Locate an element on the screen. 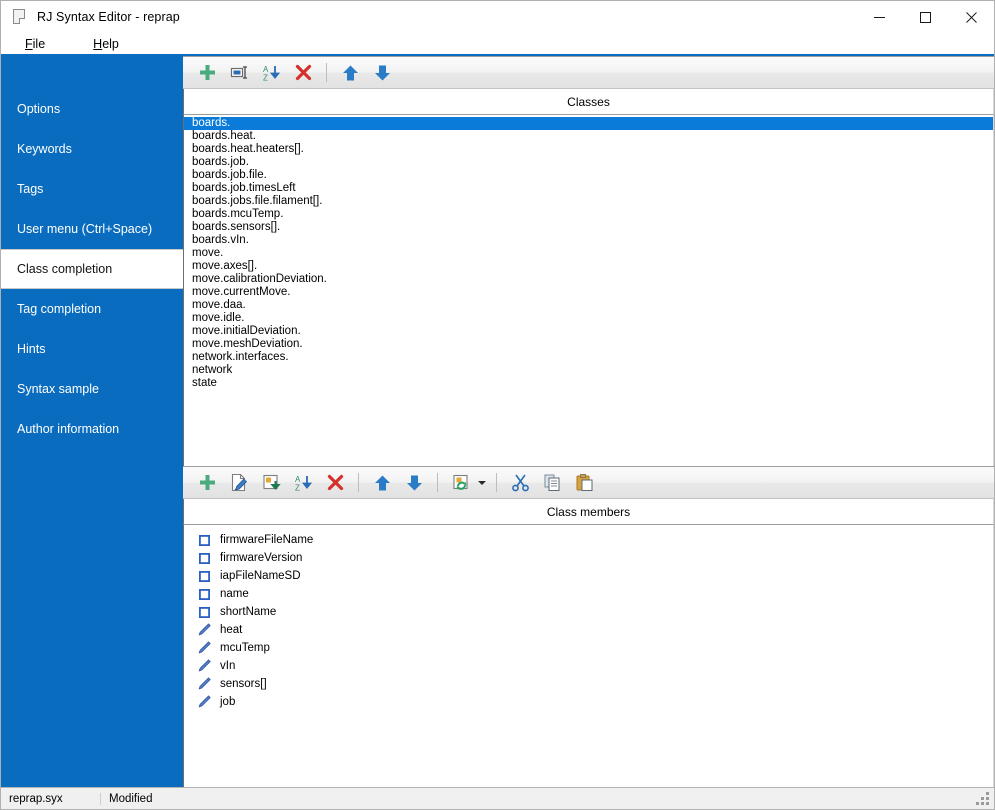  list-item: move.daa. is located at coordinates (588, 305).